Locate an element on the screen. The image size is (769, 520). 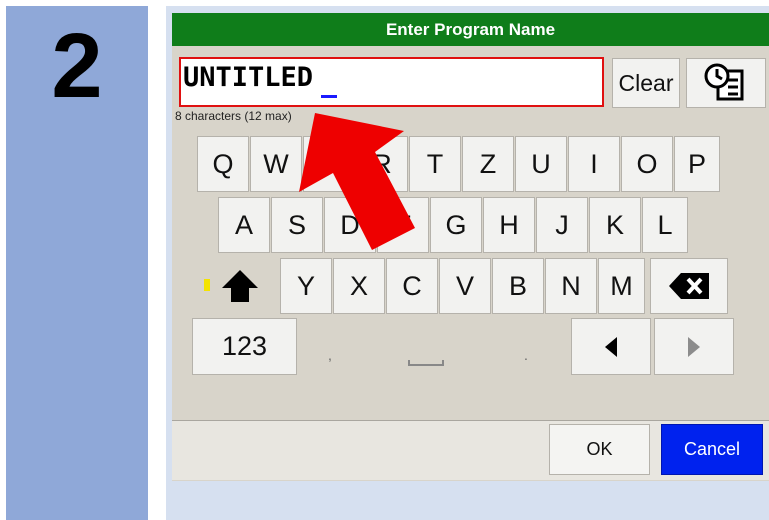
arrow-right-icon is located at coordinates (694, 346).